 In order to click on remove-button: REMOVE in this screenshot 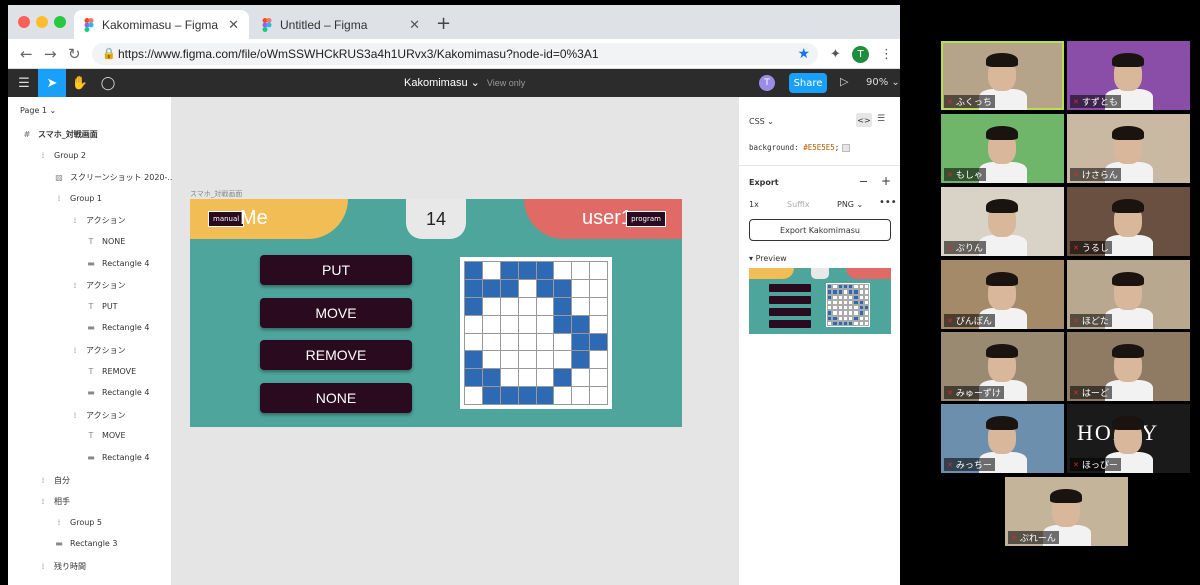, I will do `click(336, 355)`.